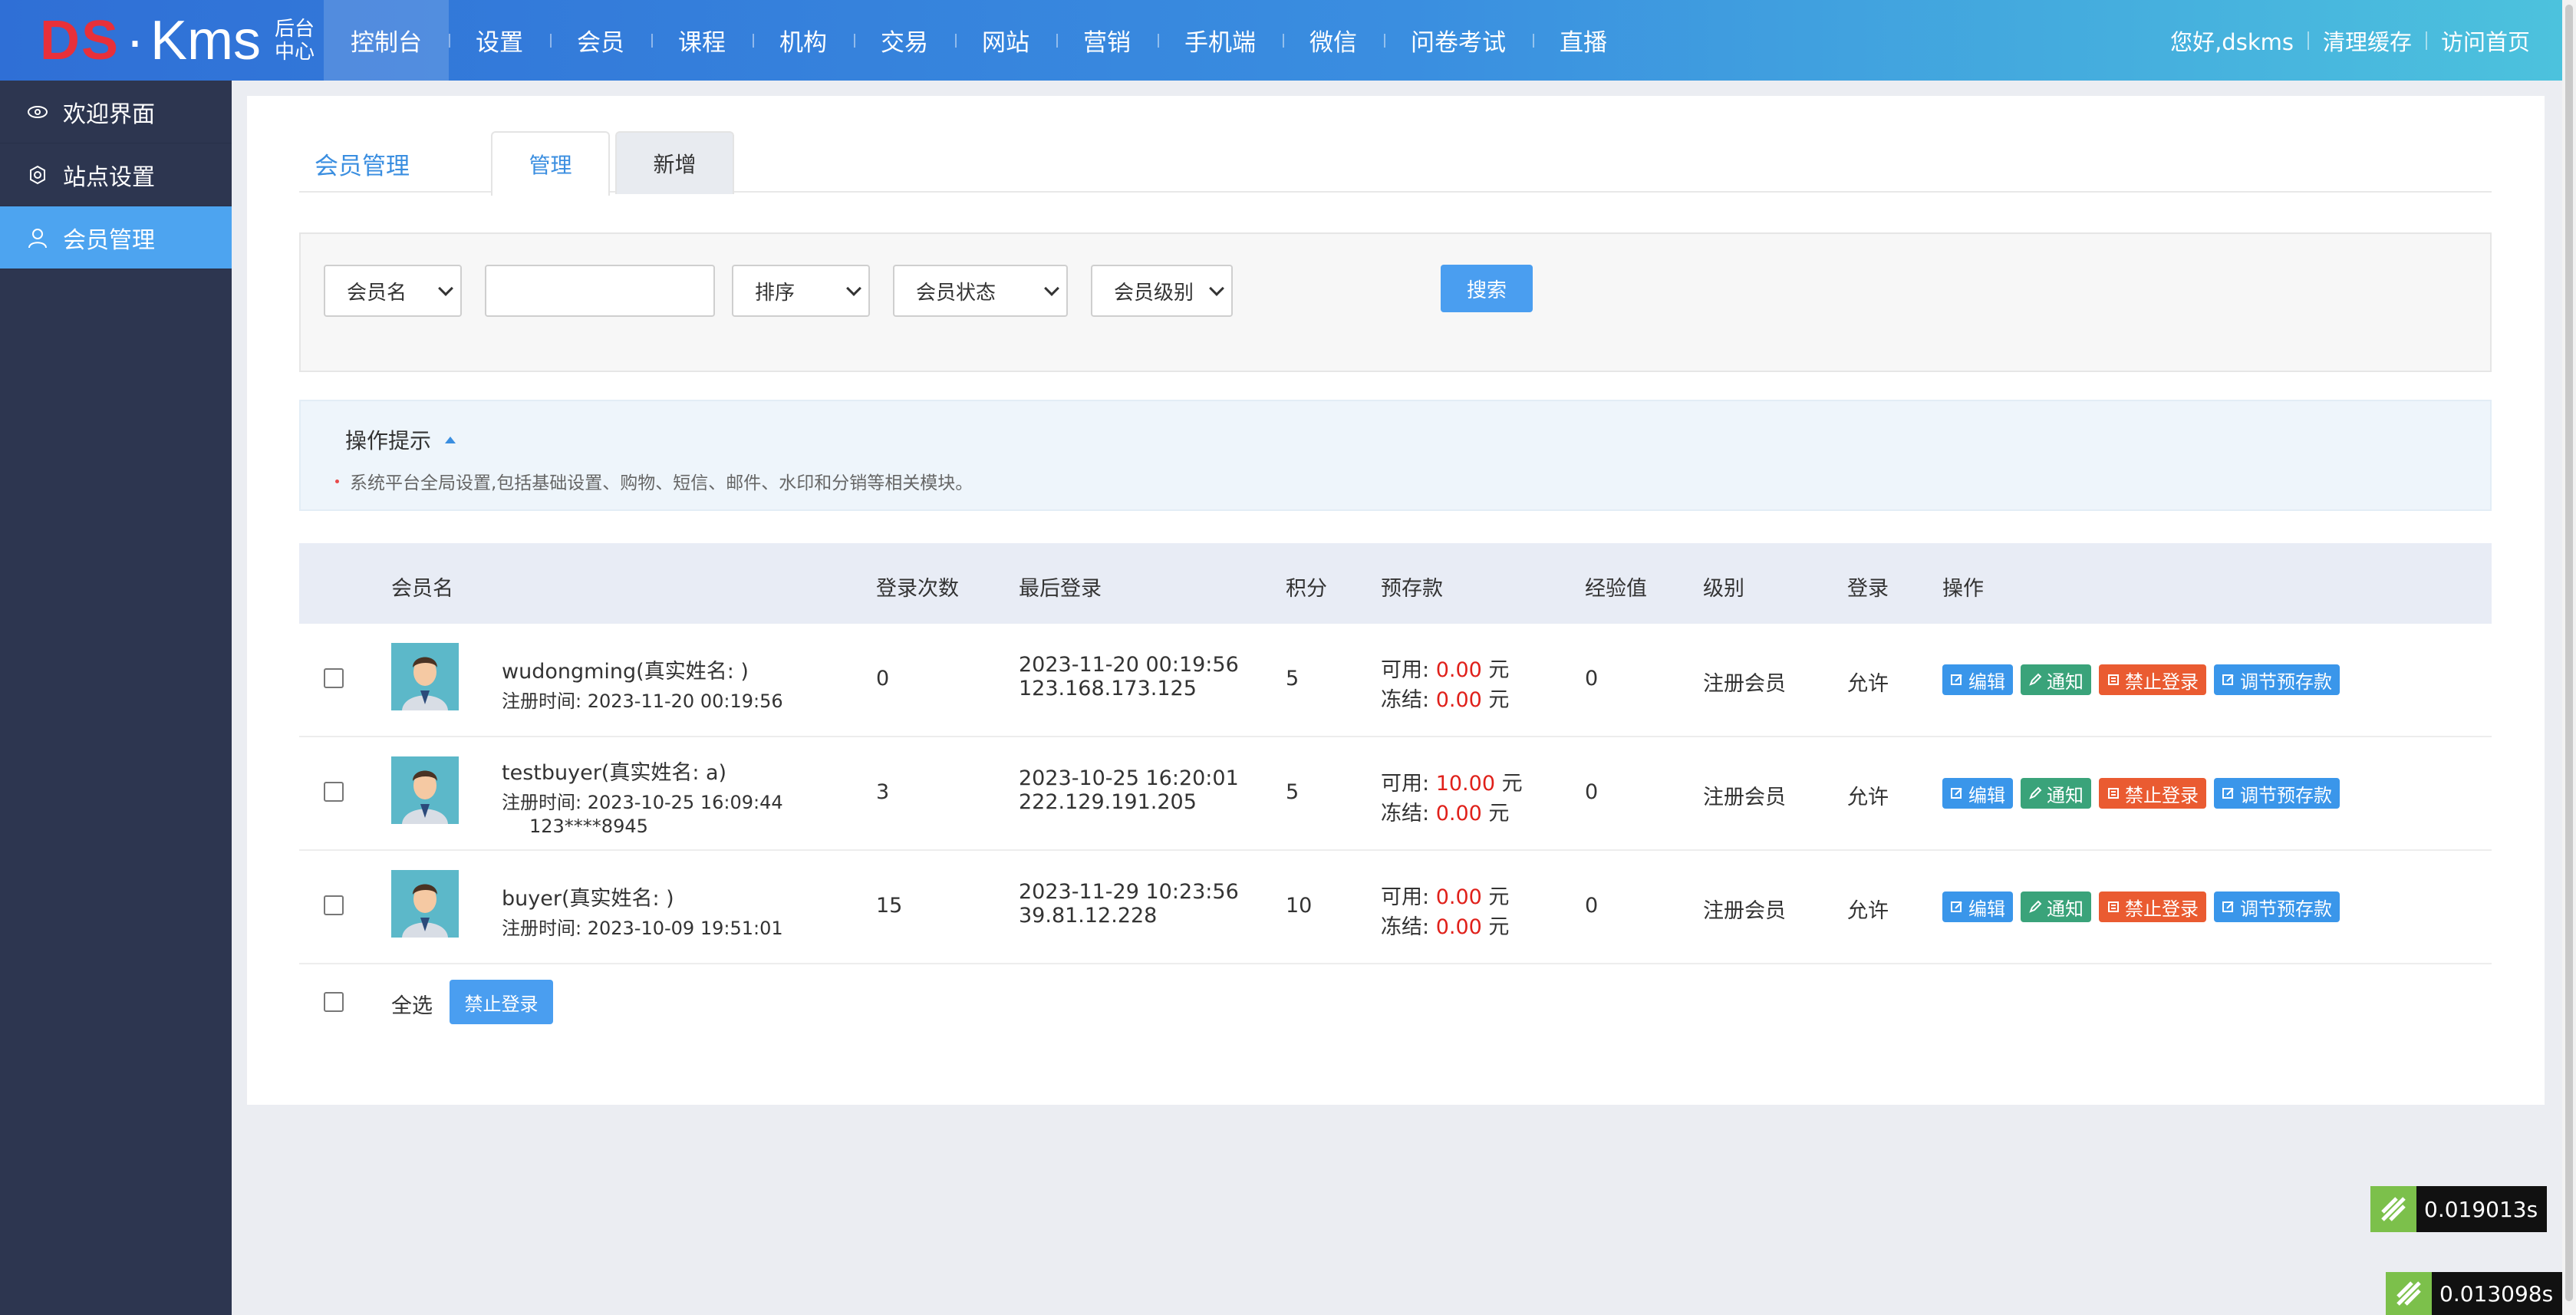 The height and width of the screenshot is (1315, 2576). I want to click on nav-item-marketing: 营销, so click(1107, 40).